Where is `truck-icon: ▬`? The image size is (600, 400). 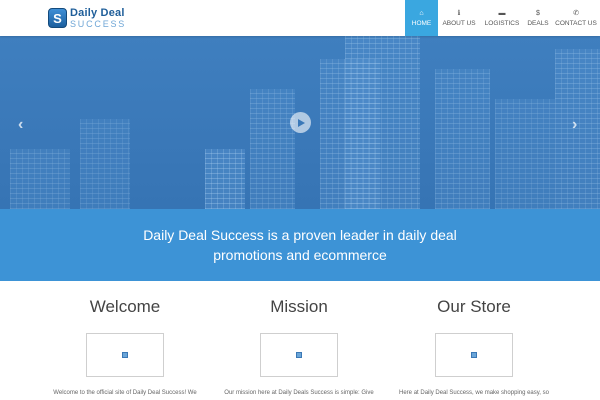 truck-icon: ▬ is located at coordinates (502, 13).